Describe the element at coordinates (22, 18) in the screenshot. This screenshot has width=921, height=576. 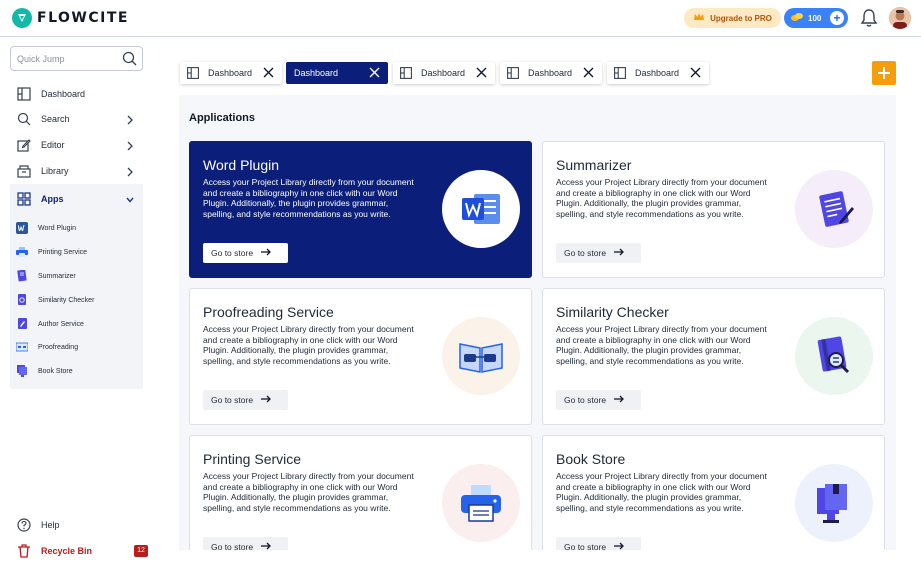
I see `flowcite-logo-icon` at that location.